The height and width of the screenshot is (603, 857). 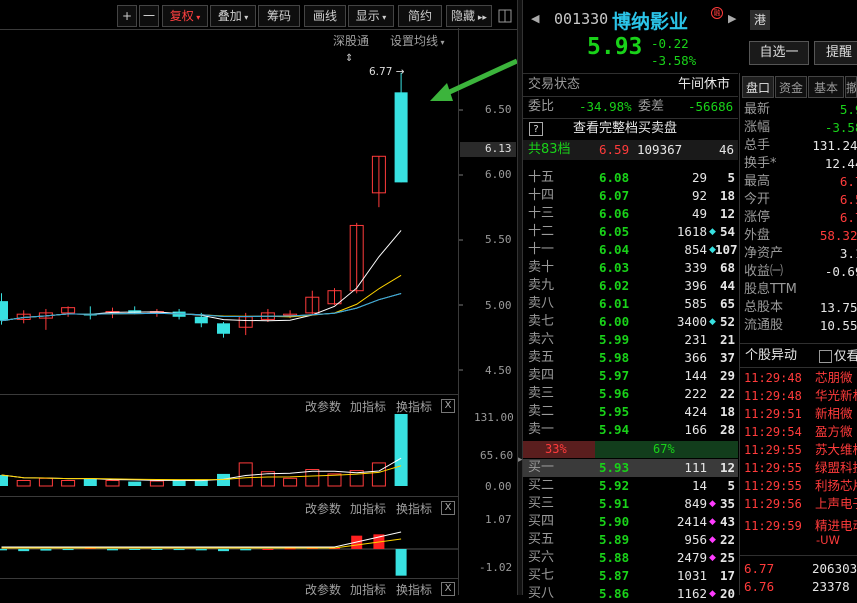 I want to click on stat-row: 今开 6.59, so click(x=799, y=200).